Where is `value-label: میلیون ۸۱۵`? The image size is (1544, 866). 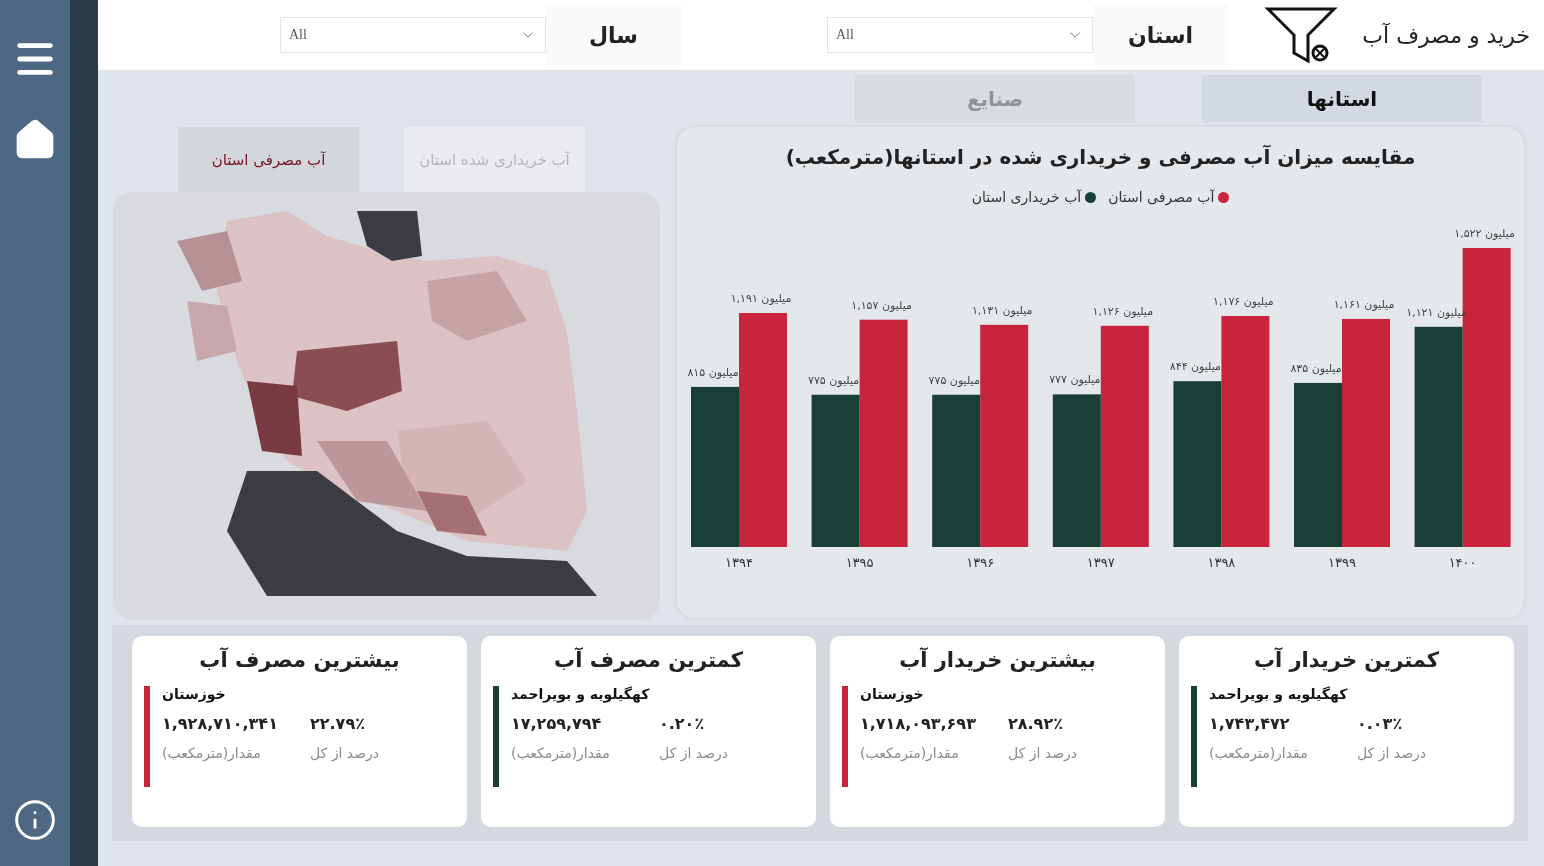 value-label: میلیون ۸۱۵ is located at coordinates (713, 372).